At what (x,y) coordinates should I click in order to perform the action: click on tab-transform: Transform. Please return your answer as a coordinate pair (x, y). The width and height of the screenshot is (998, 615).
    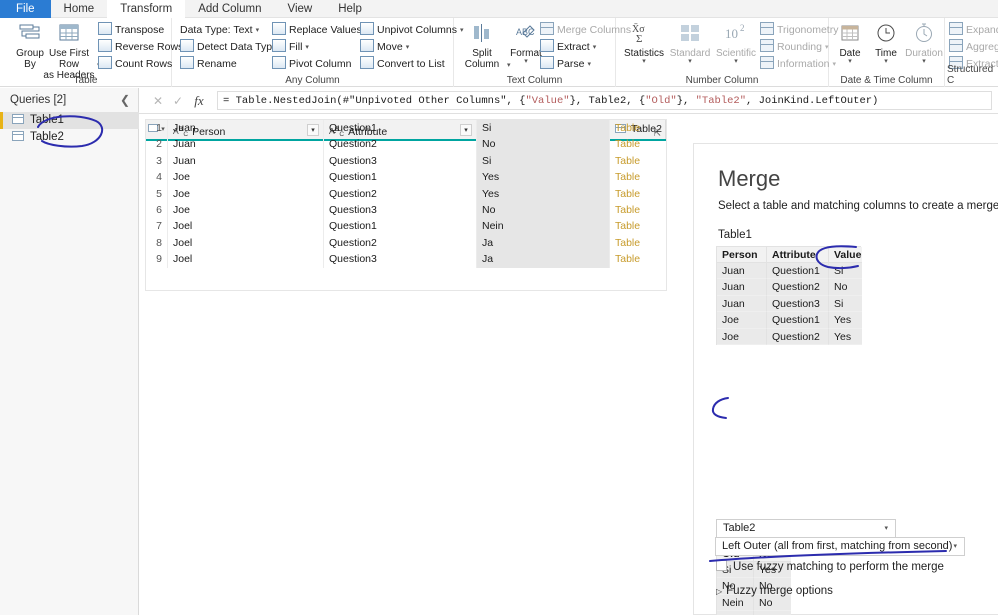
    Looking at the image, I should click on (146, 9).